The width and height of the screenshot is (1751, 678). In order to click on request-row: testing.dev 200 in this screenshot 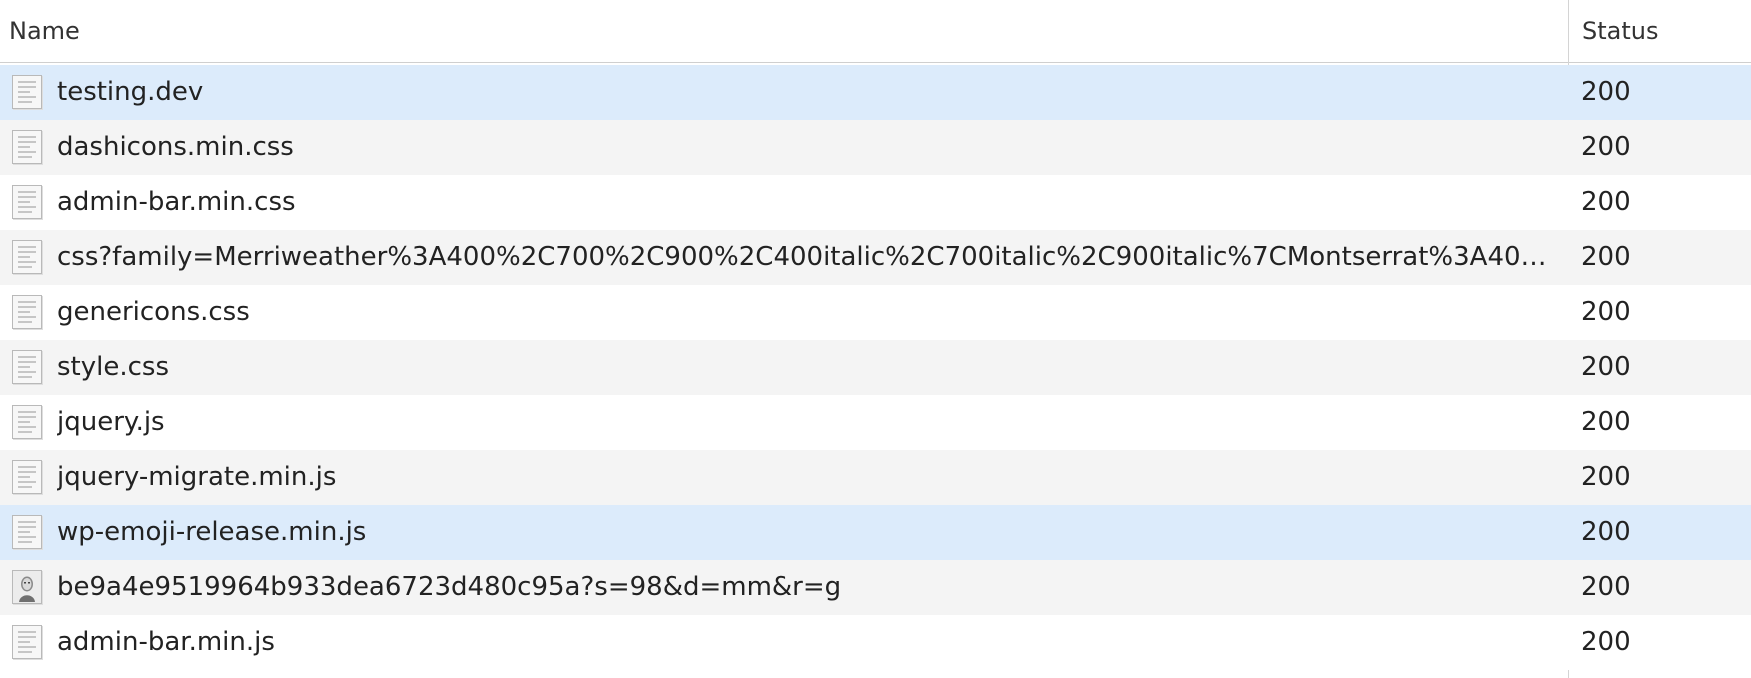, I will do `click(875, 92)`.